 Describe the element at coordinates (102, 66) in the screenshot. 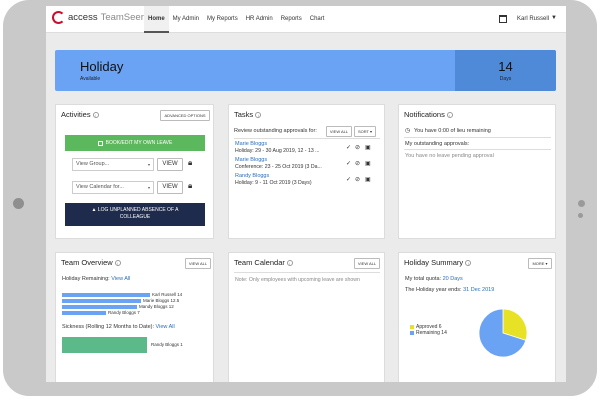

I see `banner-title: Holiday` at that location.